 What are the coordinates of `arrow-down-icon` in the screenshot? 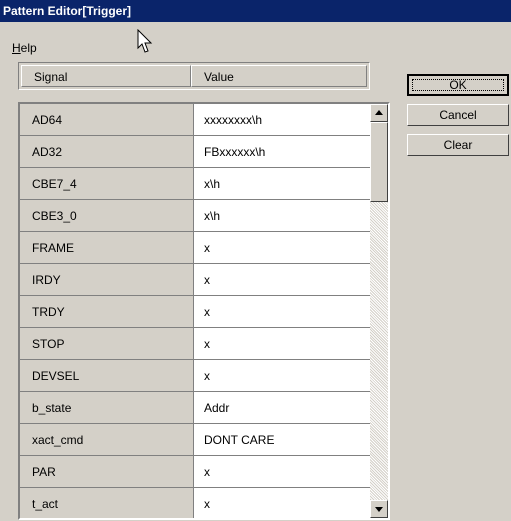 It's located at (379, 509).